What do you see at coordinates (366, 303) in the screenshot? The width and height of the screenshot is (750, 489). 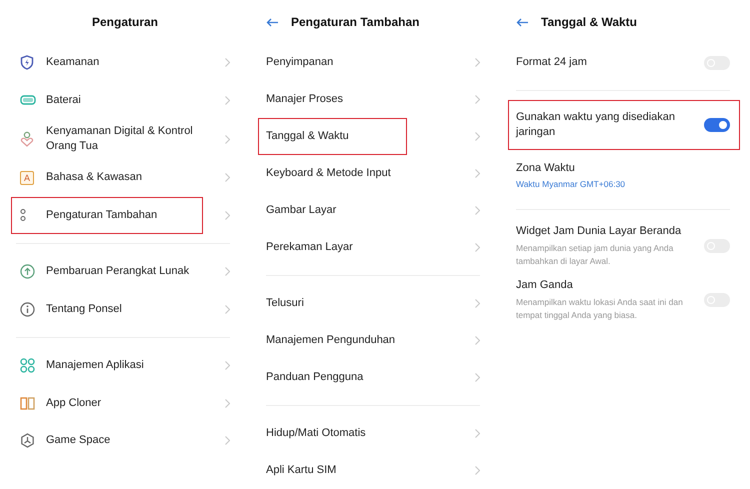 I see `item-label: Telusuri` at bounding box center [366, 303].